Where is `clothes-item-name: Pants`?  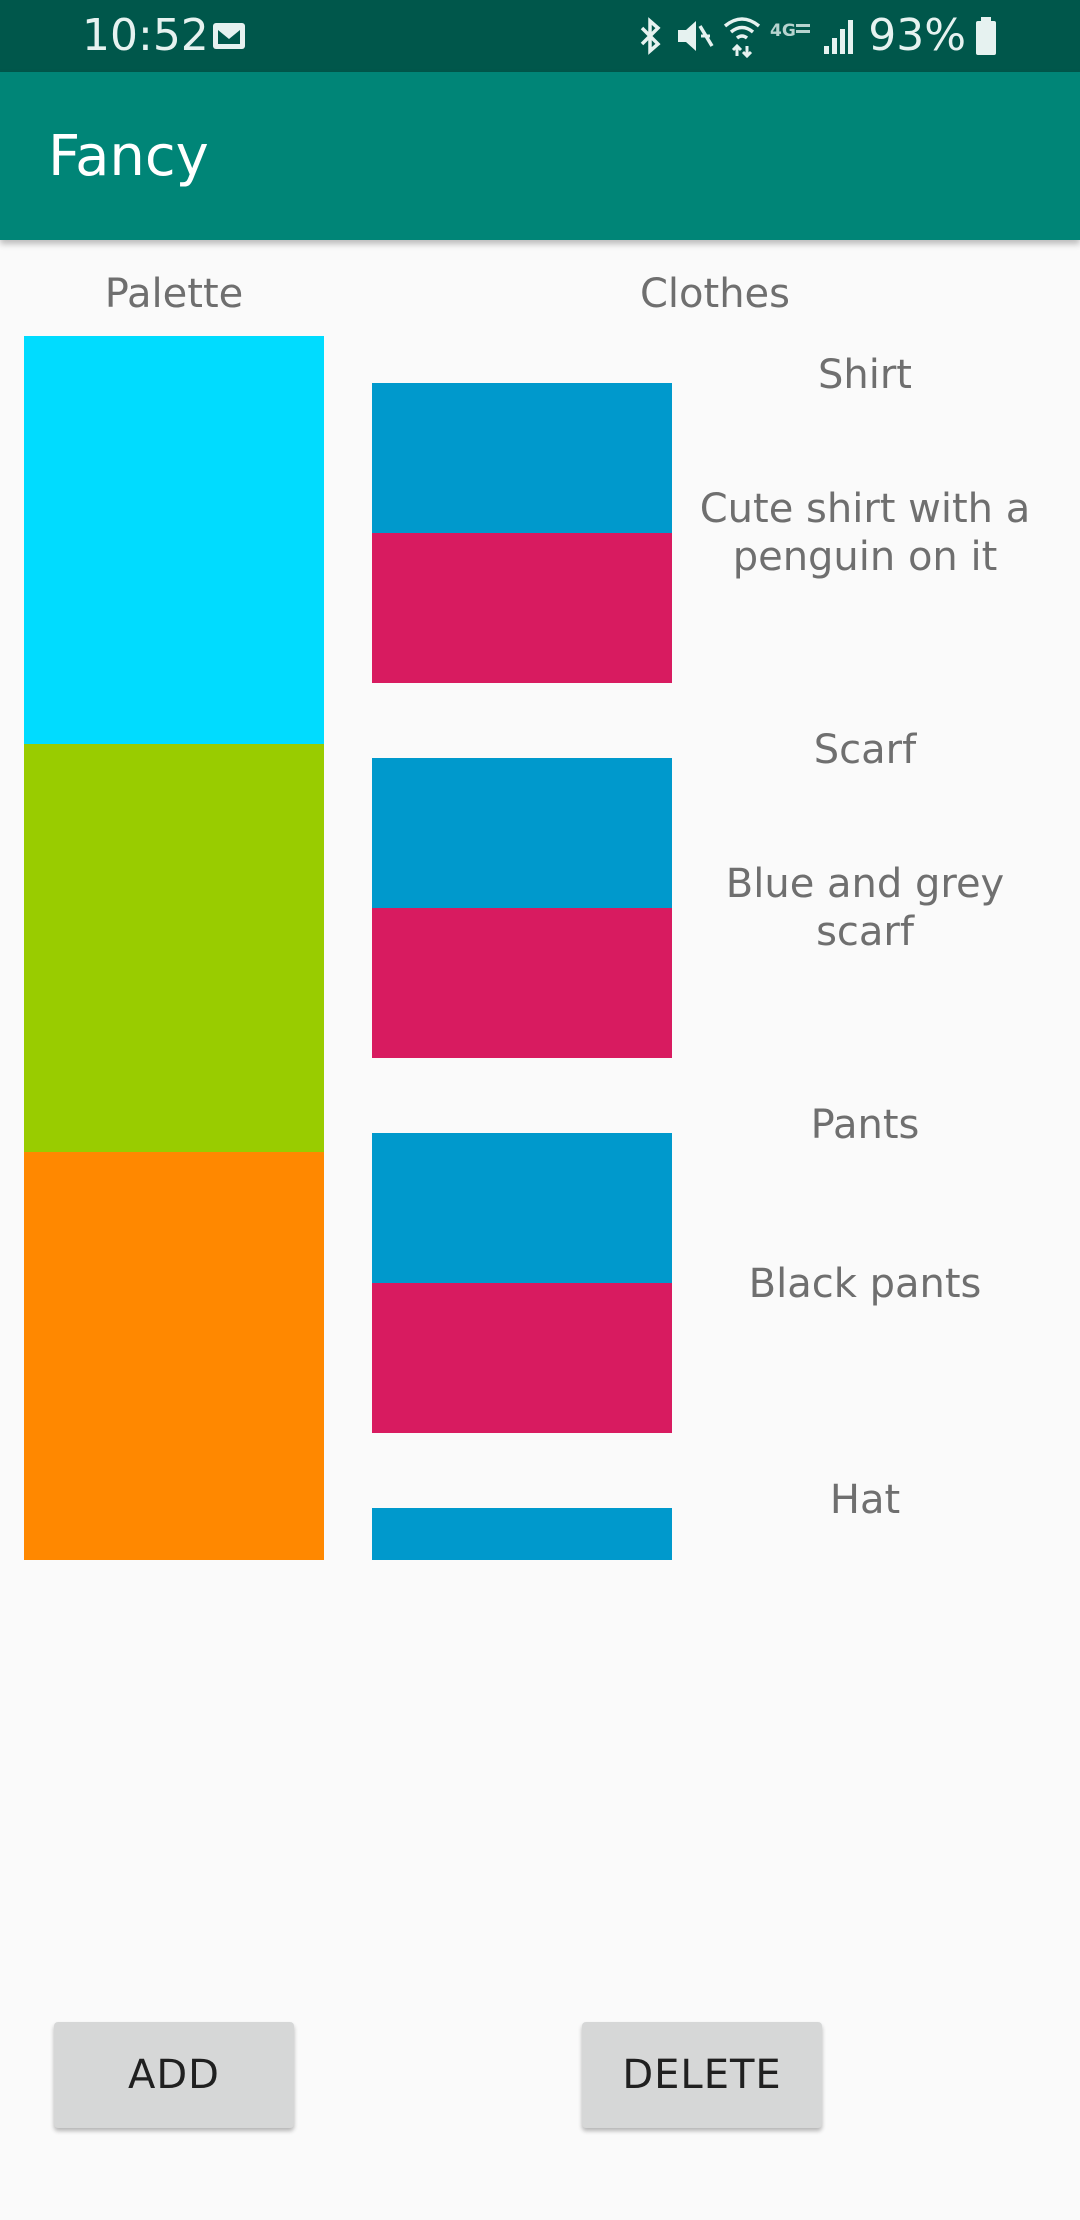
clothes-item-name: Pants is located at coordinates (865, 1125).